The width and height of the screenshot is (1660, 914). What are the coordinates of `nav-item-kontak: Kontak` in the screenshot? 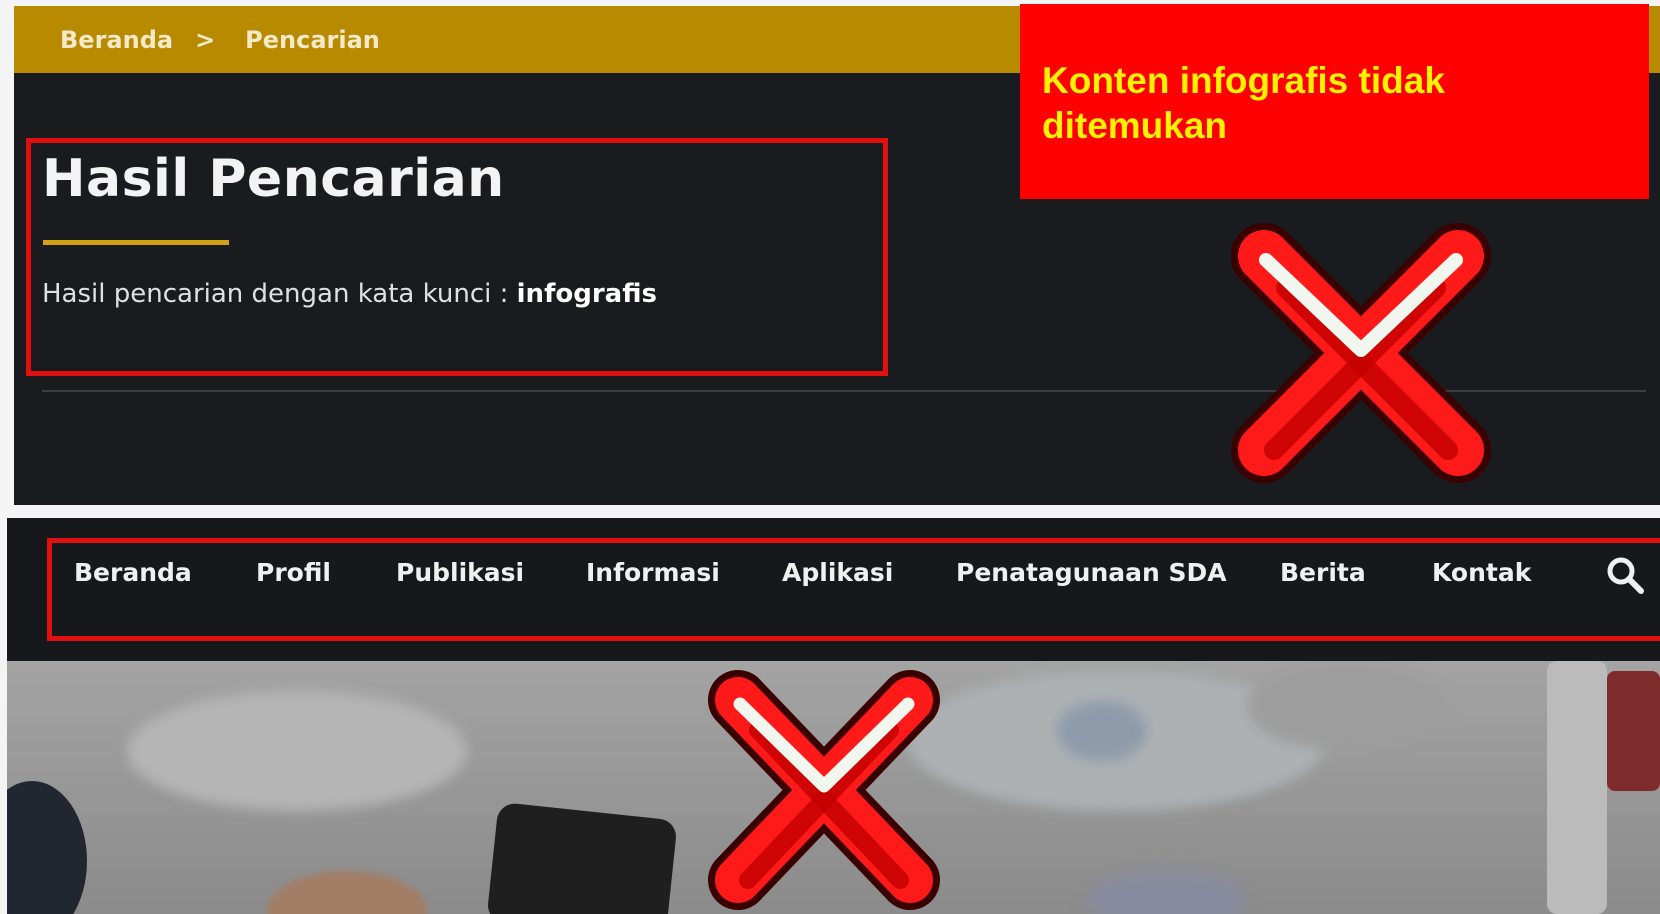 It's located at (1481, 572).